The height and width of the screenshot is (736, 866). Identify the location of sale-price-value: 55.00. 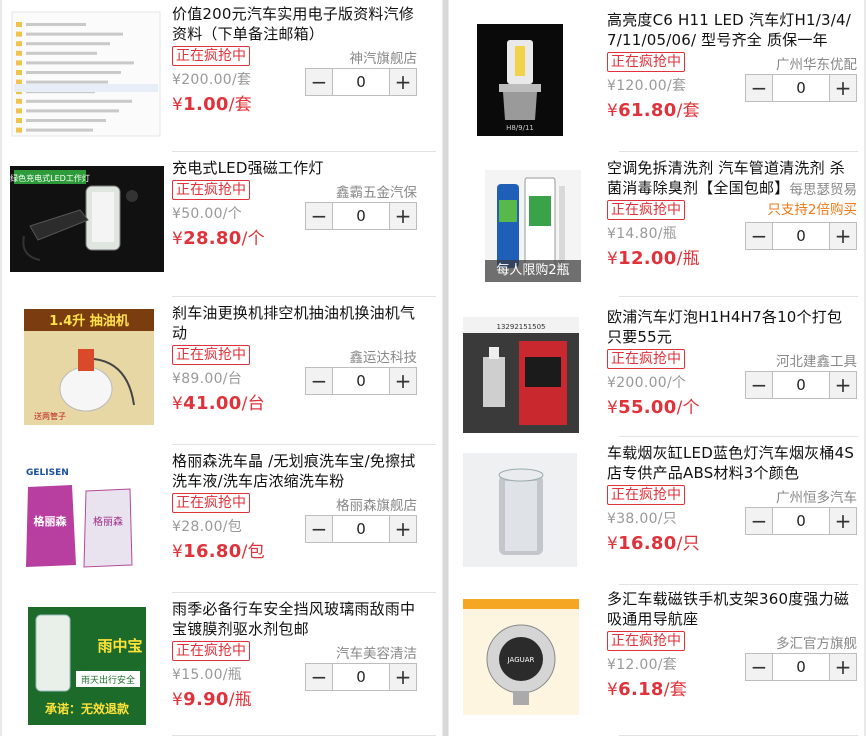
(647, 407).